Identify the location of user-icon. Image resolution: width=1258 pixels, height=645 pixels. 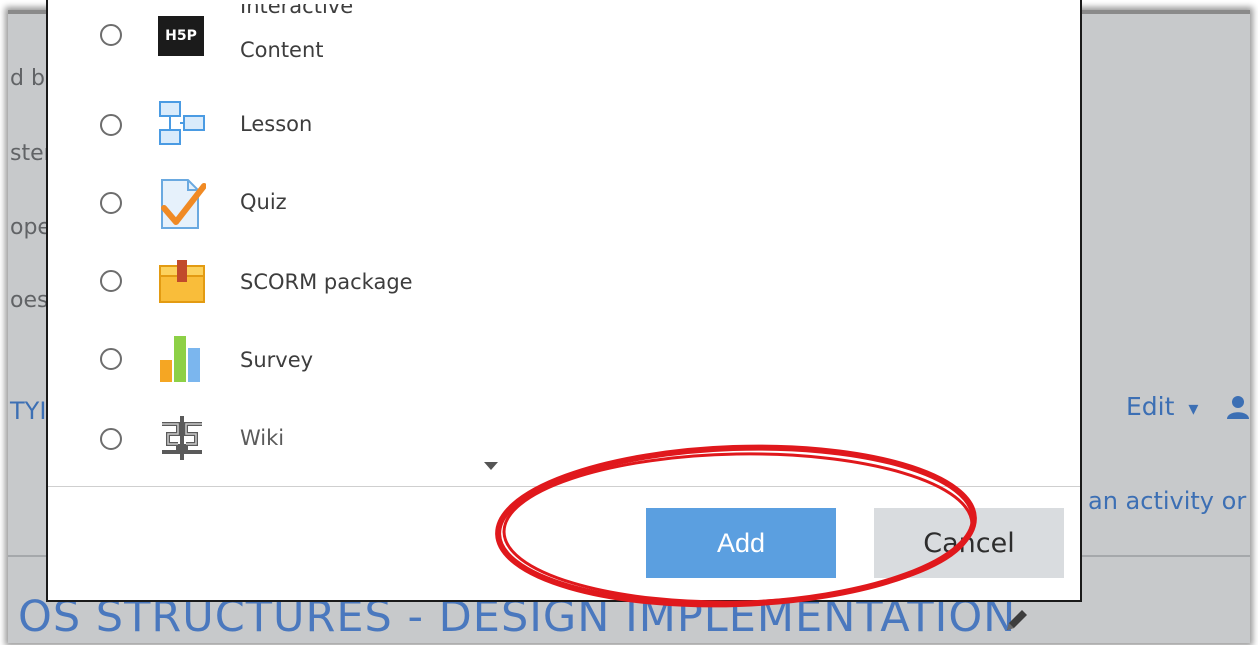
(1239, 407).